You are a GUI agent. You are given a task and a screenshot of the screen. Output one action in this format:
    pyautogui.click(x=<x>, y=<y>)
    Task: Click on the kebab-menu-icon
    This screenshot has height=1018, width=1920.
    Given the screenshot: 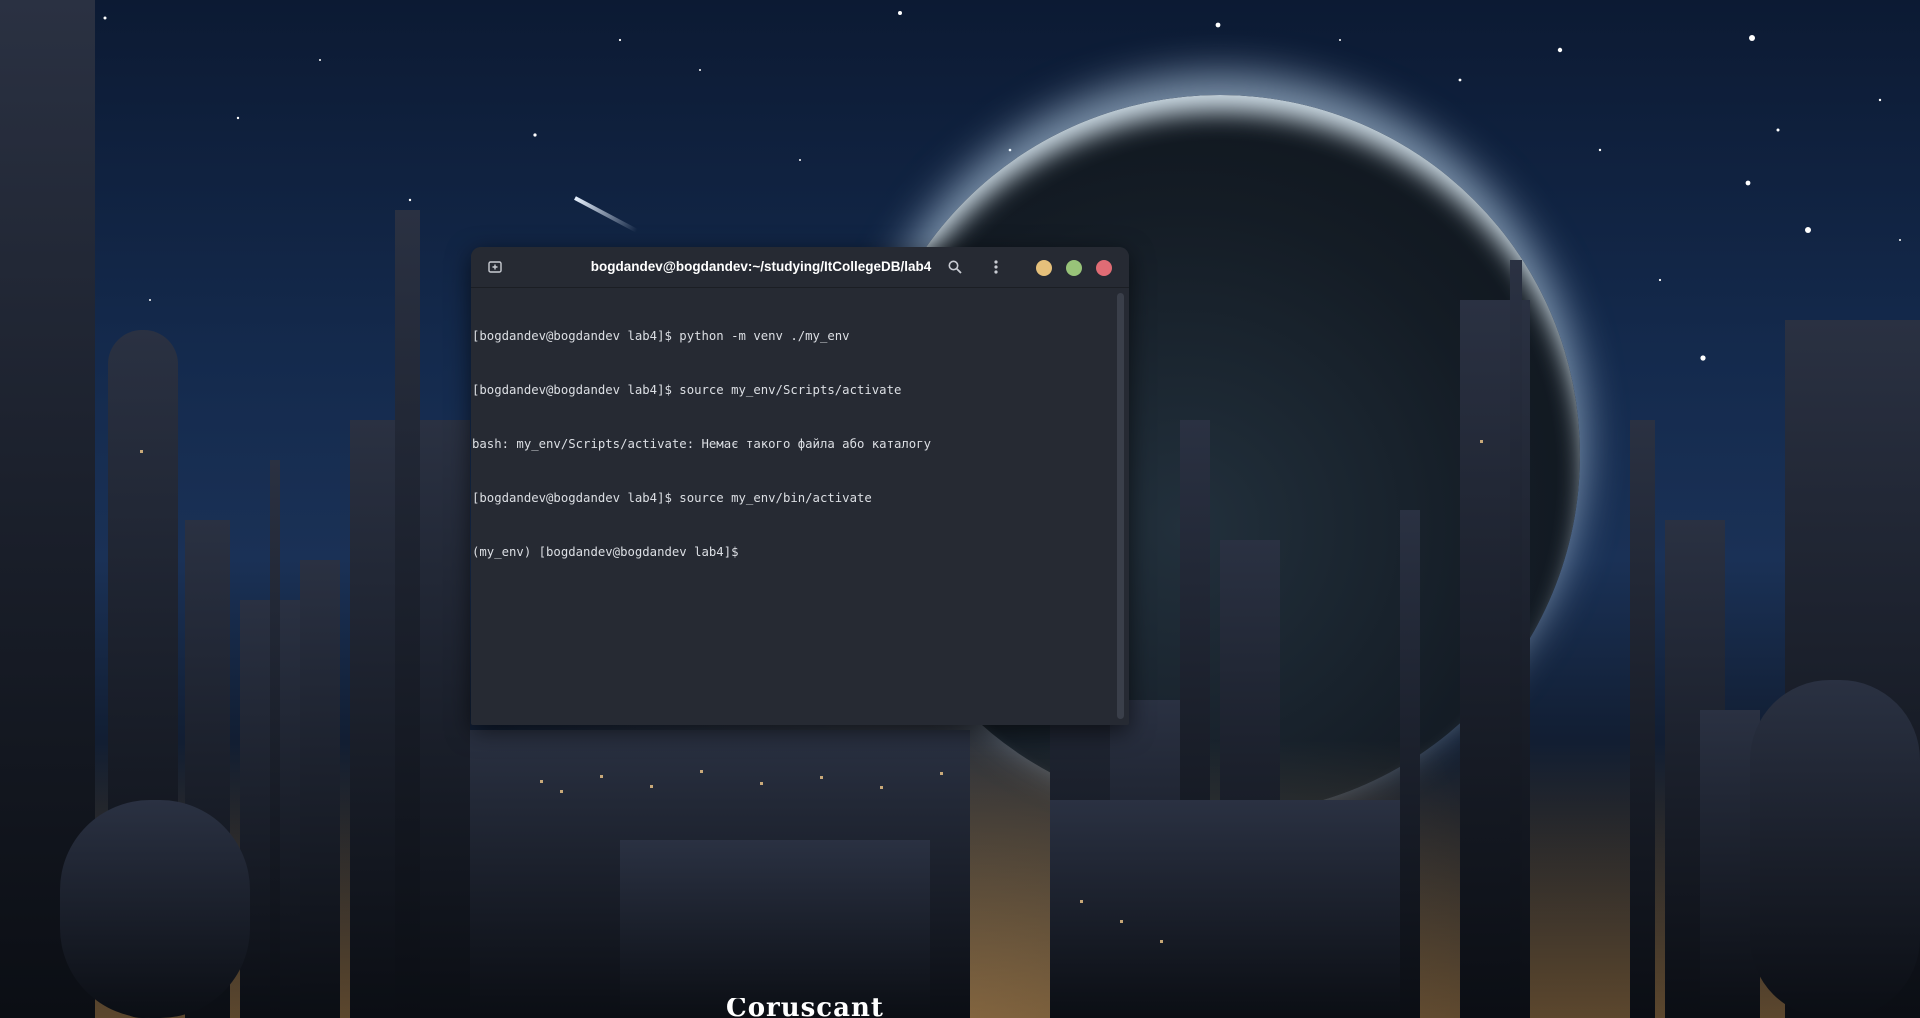 What is the action you would take?
    pyautogui.click(x=996, y=267)
    